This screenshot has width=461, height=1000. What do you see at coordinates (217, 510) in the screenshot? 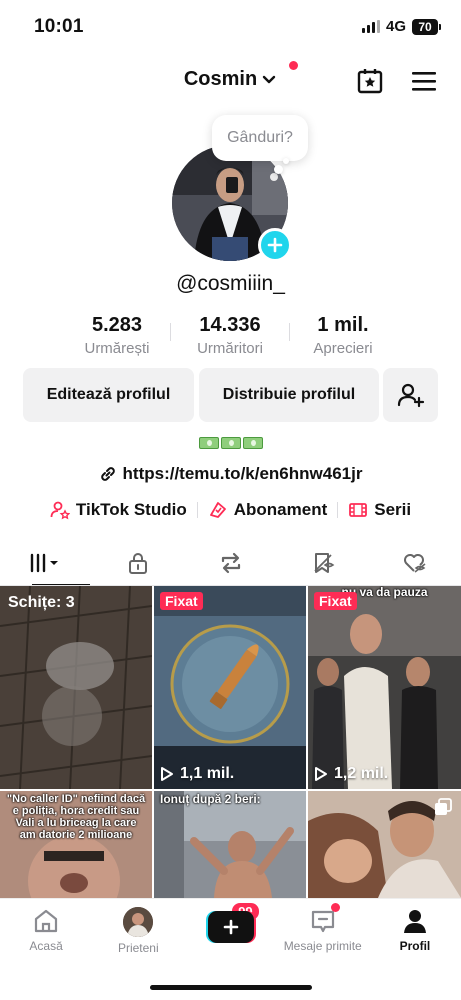
I see `subscription-icon` at bounding box center [217, 510].